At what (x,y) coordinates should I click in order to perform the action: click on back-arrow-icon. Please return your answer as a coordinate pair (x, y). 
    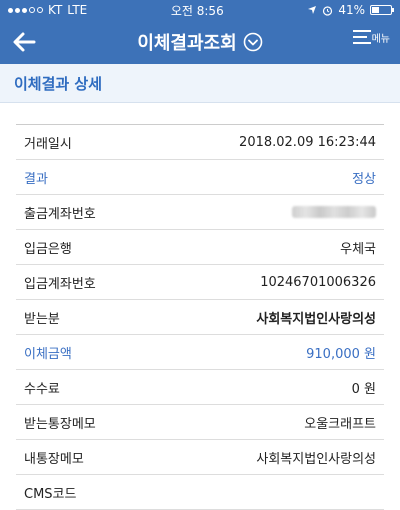
    Looking at the image, I should click on (24, 42).